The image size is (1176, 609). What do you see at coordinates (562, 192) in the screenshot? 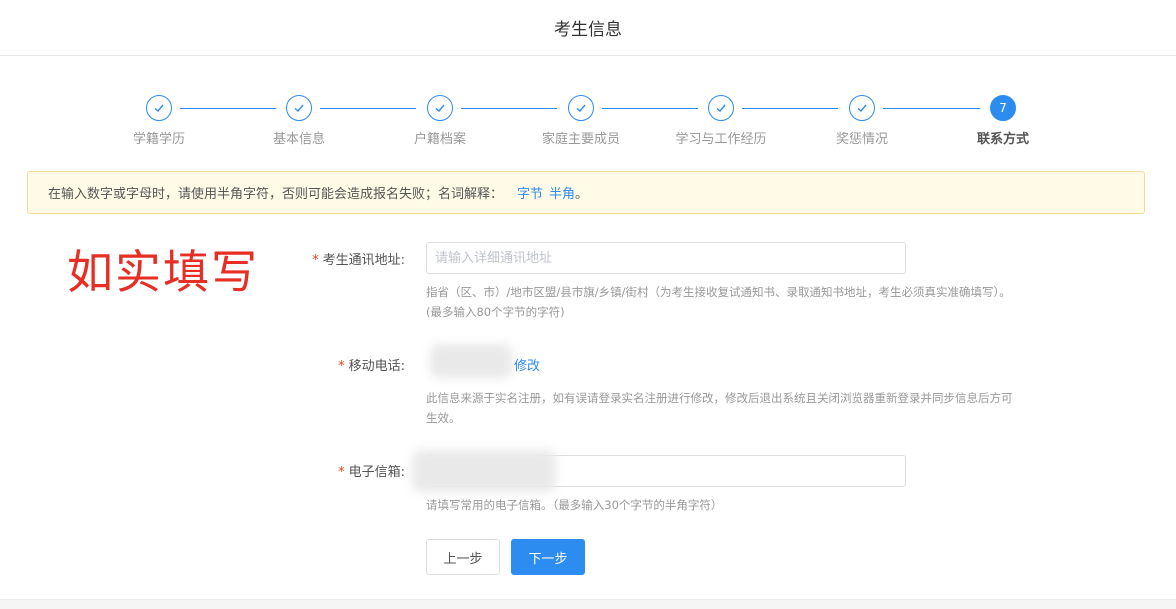
I see `link-halfwidth: 半角` at bounding box center [562, 192].